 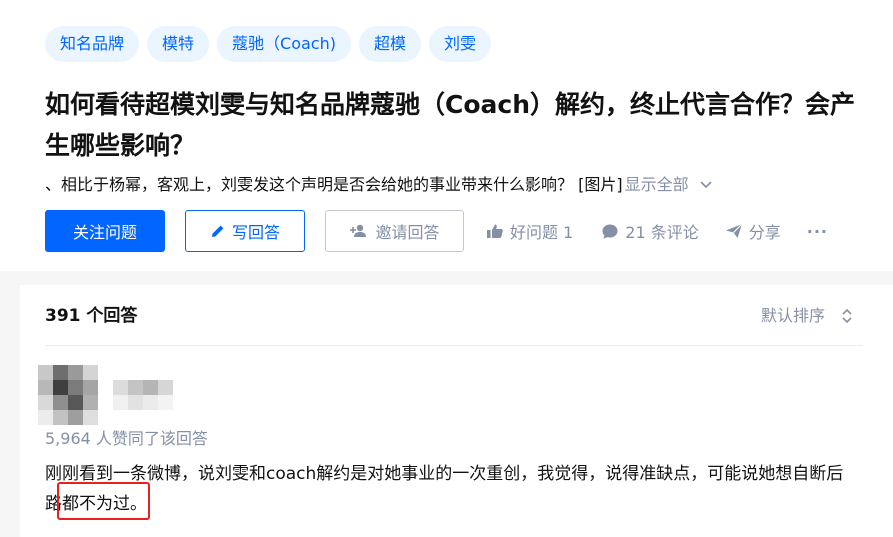 I want to click on write-answer-button: 写回答, so click(x=245, y=231).